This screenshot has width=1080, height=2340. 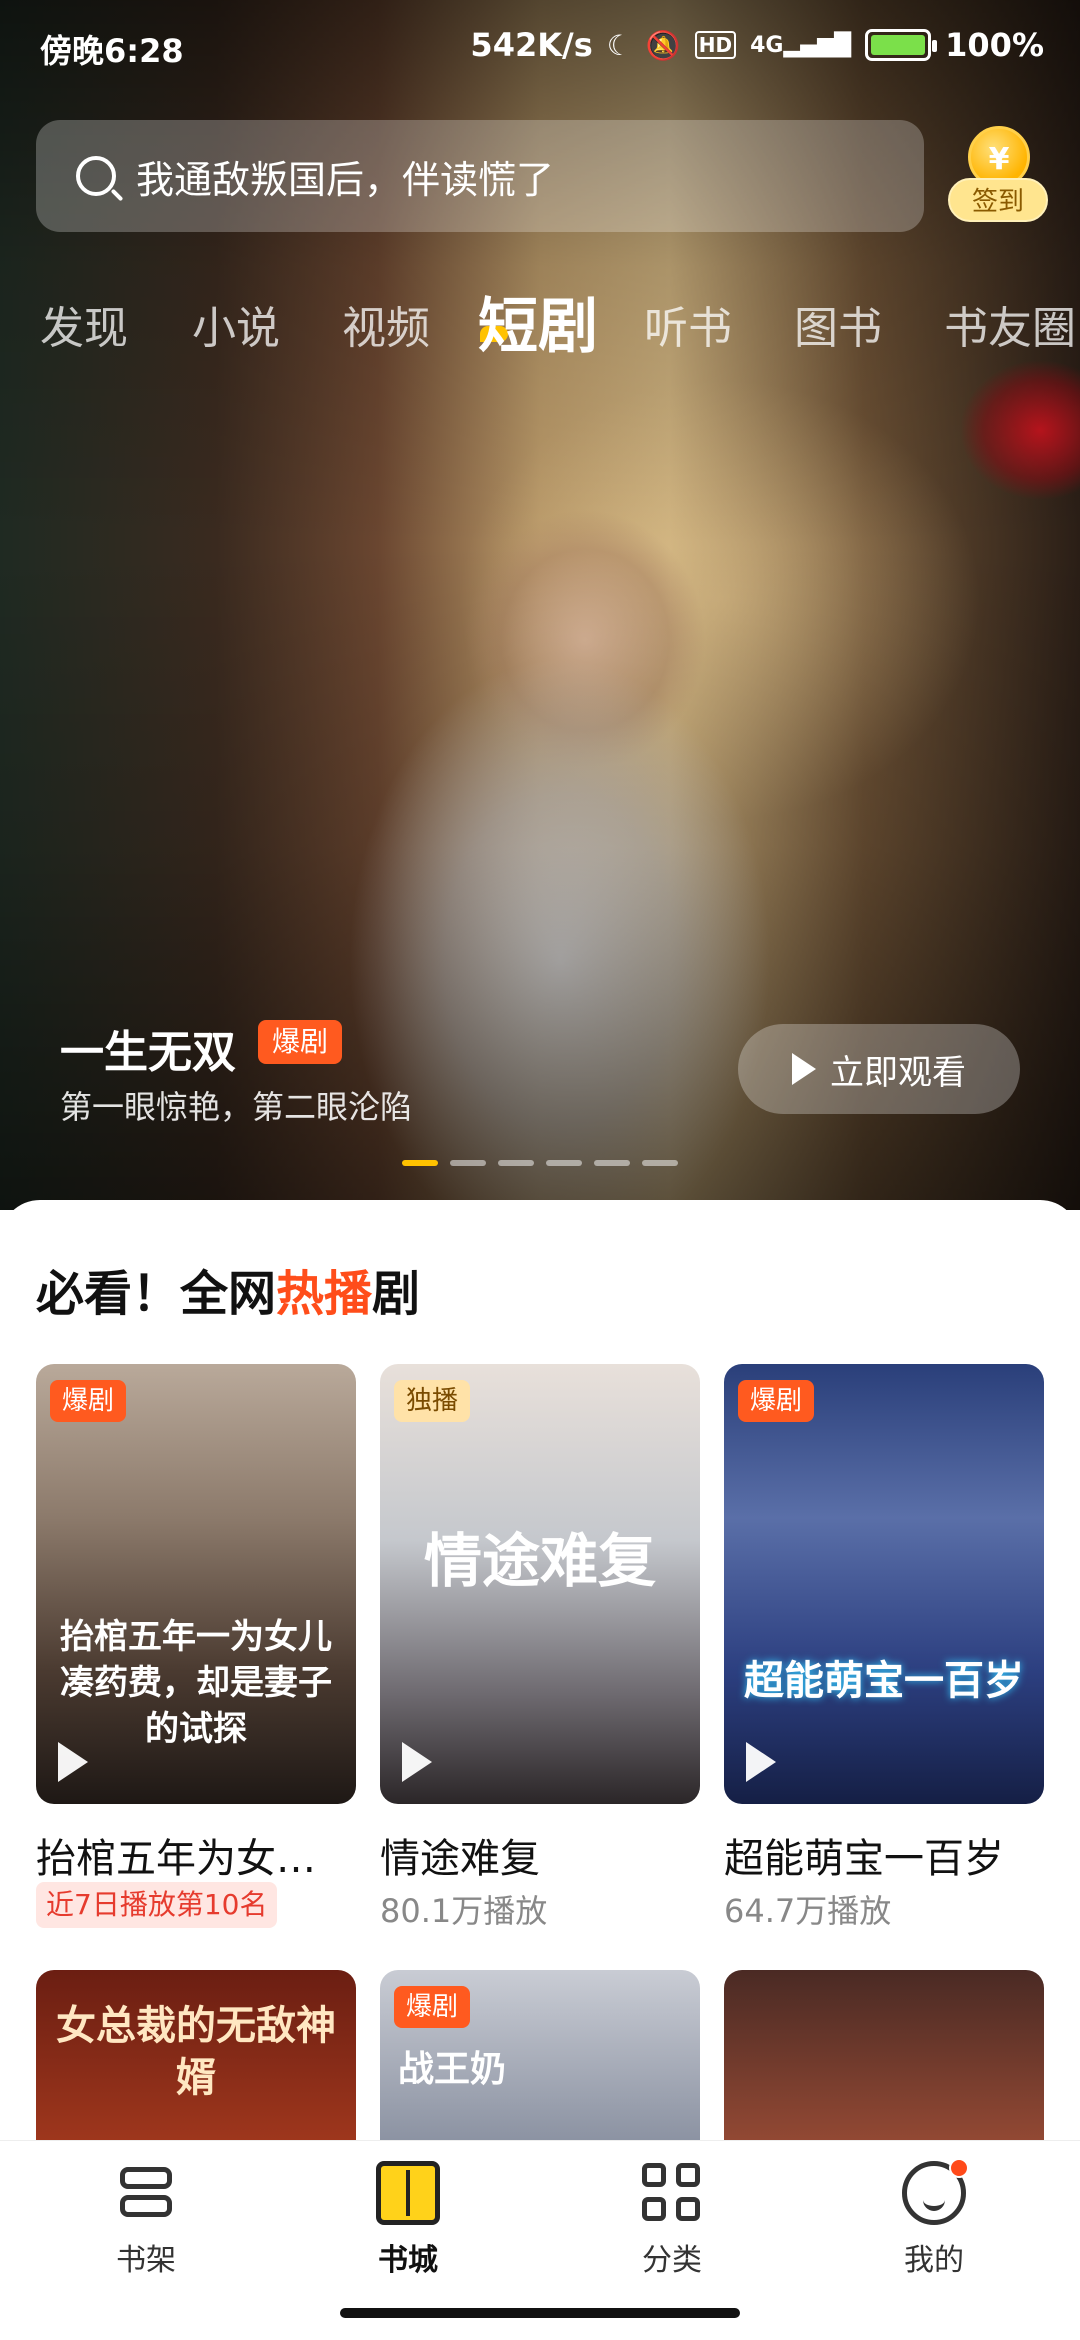 I want to click on watch-now-label: 立即观看, so click(x=898, y=1072).